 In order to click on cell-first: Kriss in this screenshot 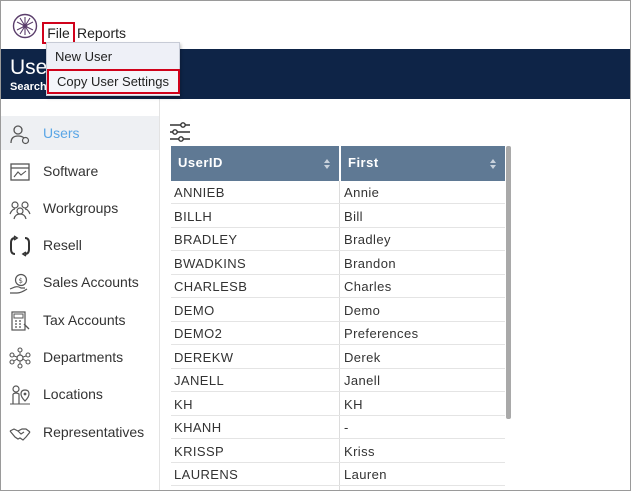, I will do `click(359, 451)`.